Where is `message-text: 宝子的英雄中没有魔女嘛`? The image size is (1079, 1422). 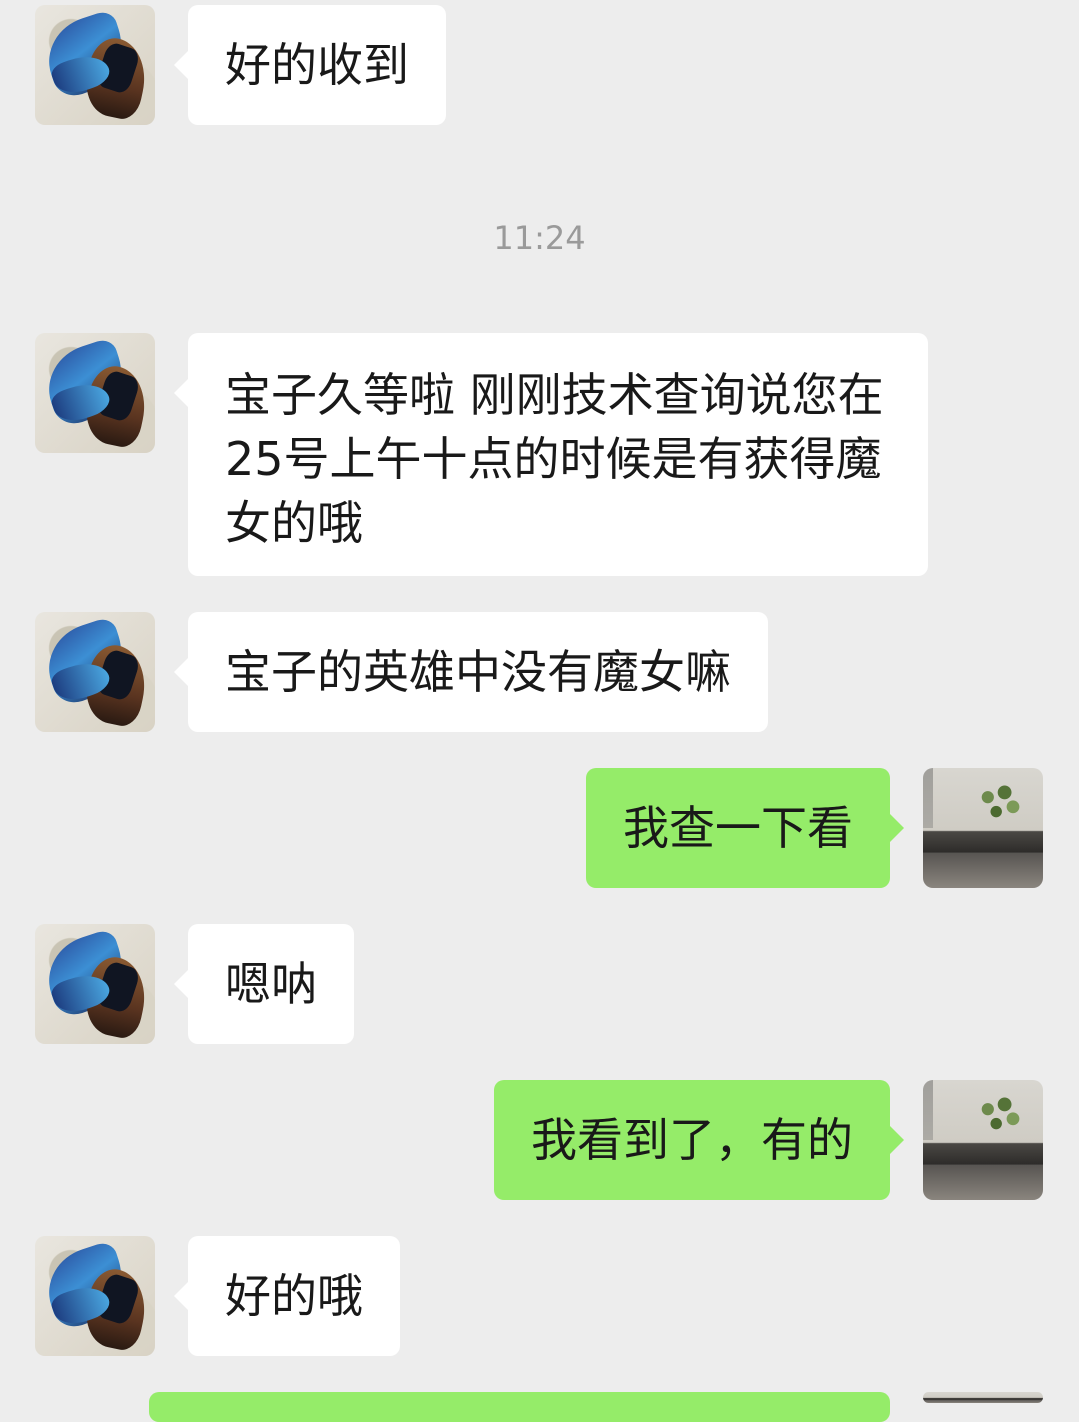 message-text: 宝子的英雄中没有魔女嘛 is located at coordinates (478, 672).